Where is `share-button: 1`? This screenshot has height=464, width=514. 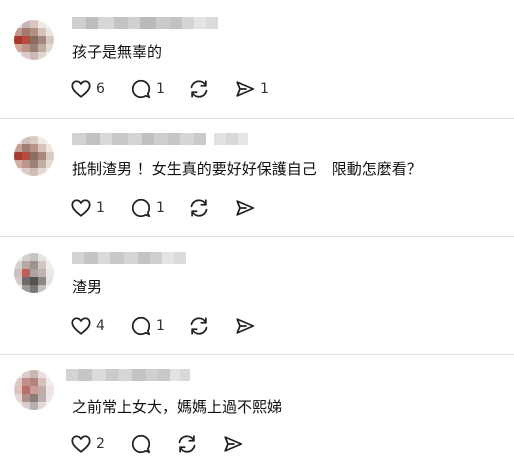 share-button: 1 is located at coordinates (251, 89).